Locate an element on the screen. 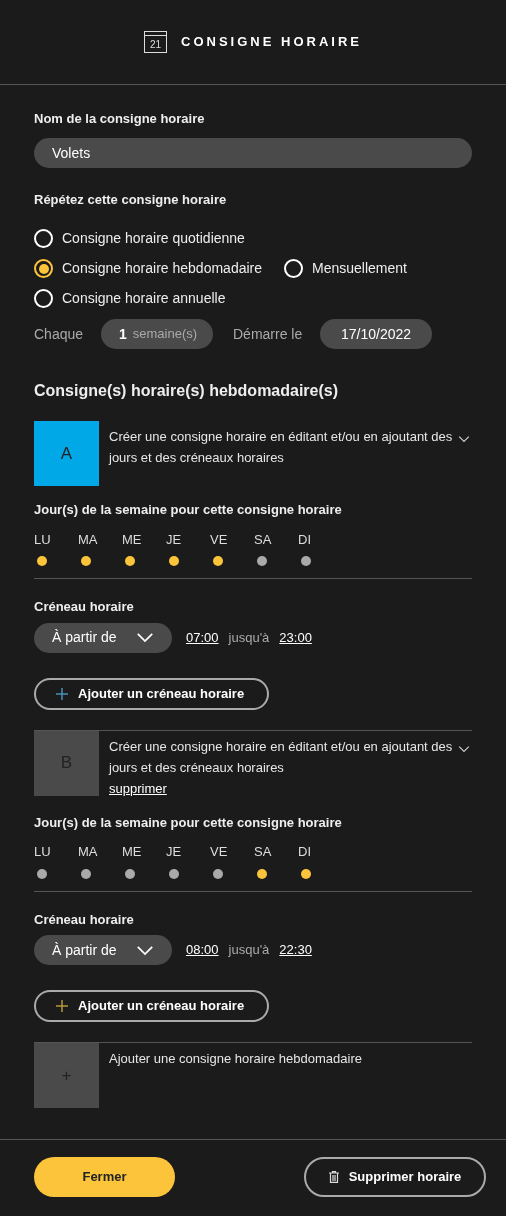 The image size is (506, 1216). name-field: Volets is located at coordinates (253, 152).